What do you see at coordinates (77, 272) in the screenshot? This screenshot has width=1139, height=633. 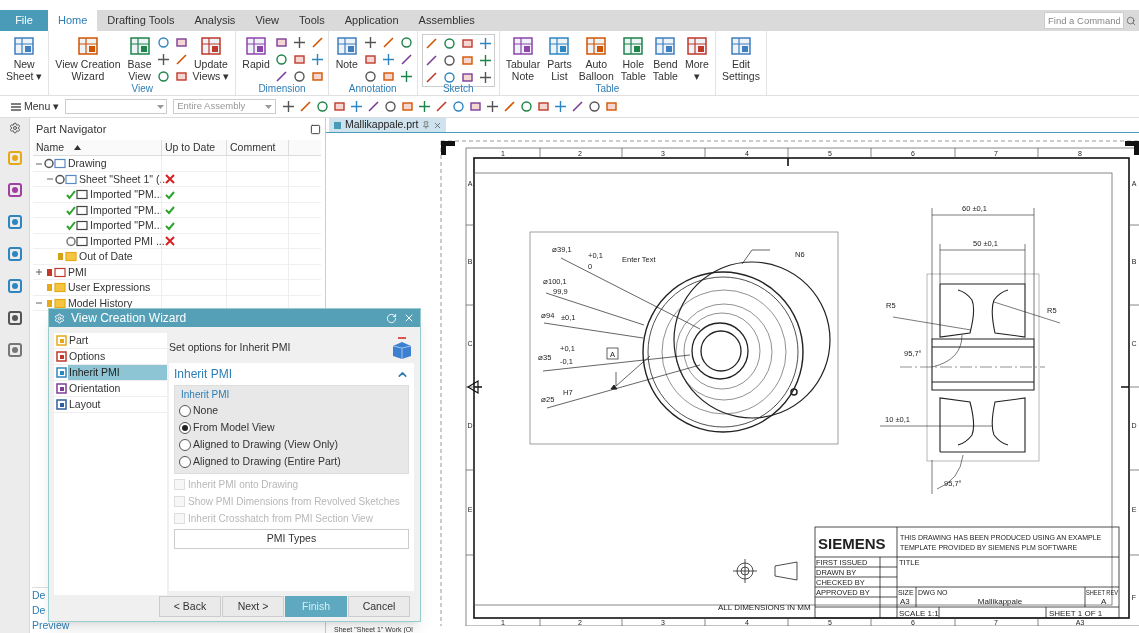 I see `tree-item: PMI` at bounding box center [77, 272].